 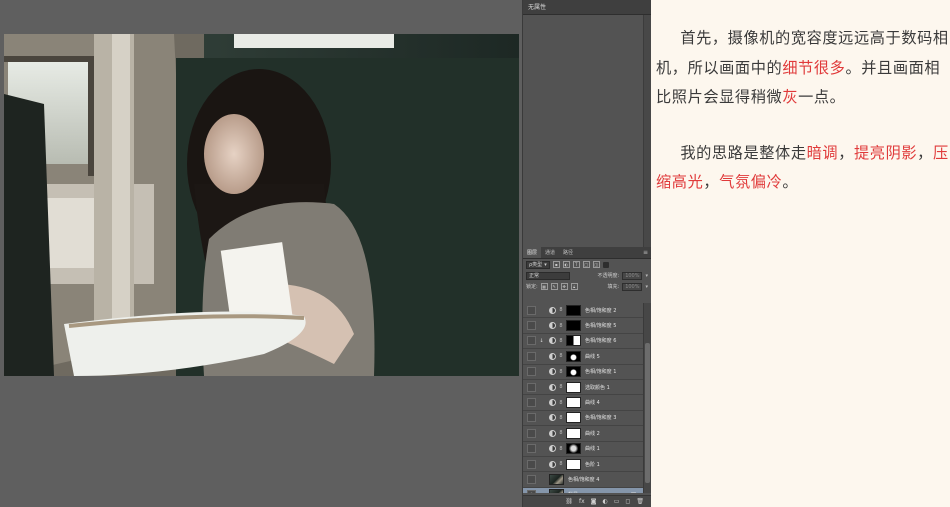 I want to click on tab-channels: 通道, so click(x=550, y=252).